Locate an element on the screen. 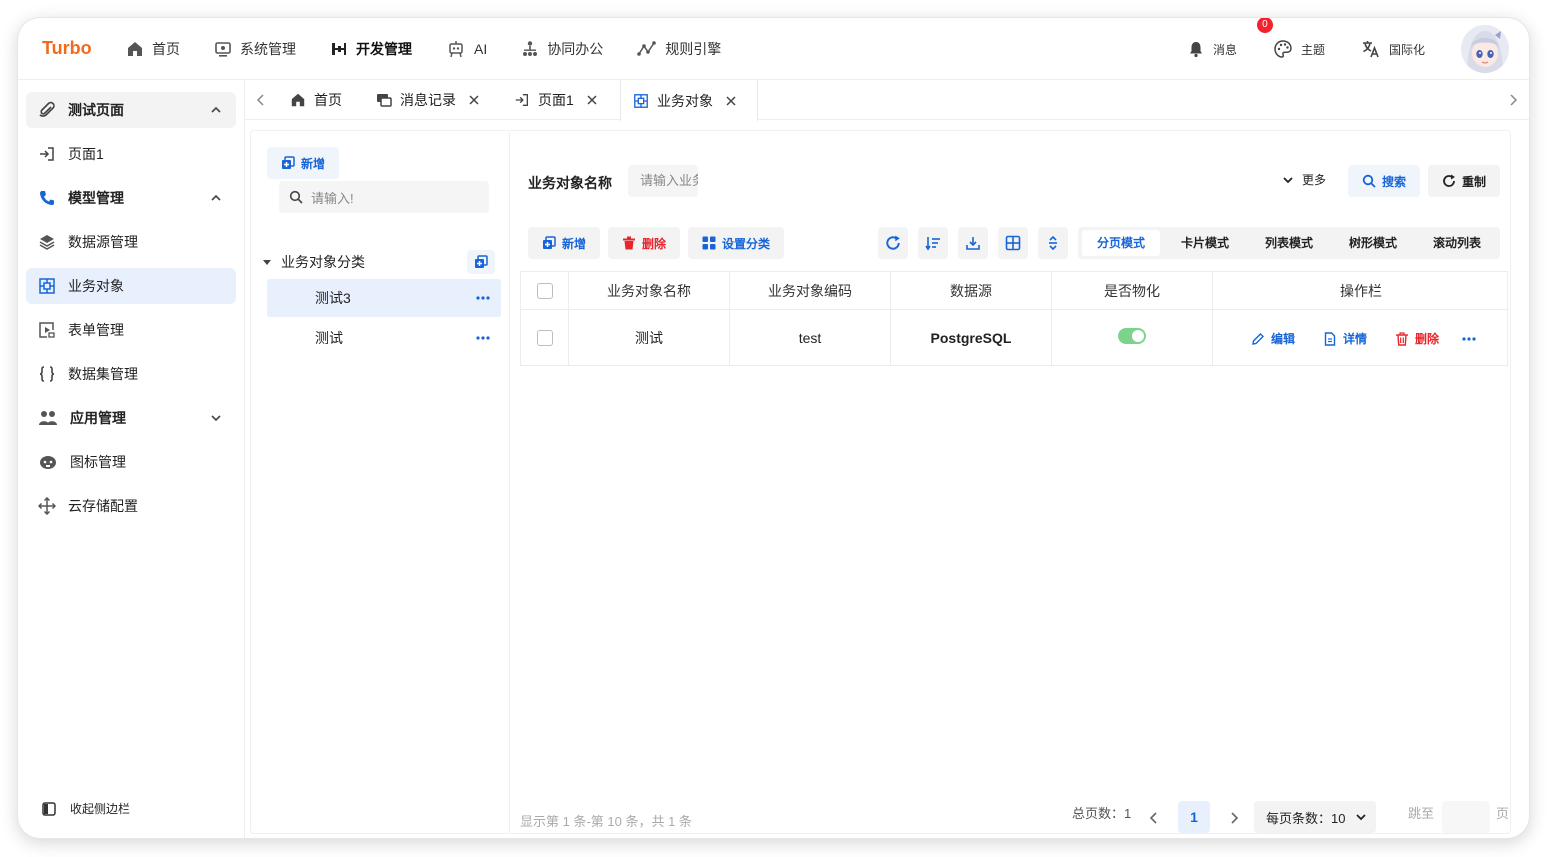  topnav-system: 系统管理 is located at coordinates (255, 49).